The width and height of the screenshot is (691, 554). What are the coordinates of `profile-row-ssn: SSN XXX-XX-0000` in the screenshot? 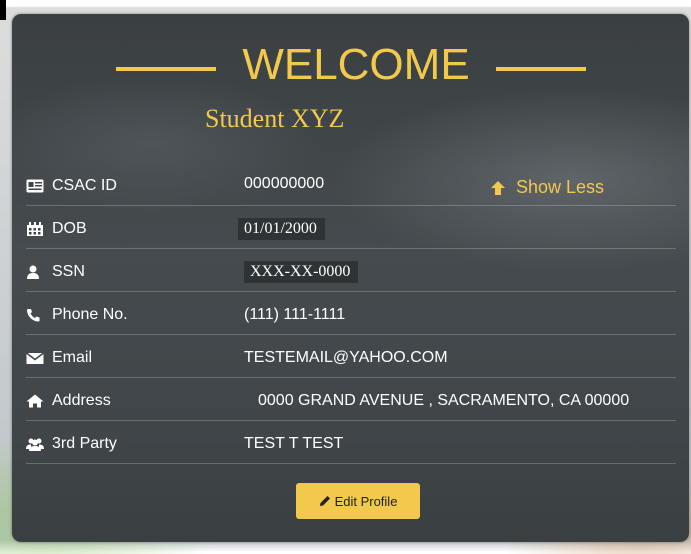 It's located at (351, 270).